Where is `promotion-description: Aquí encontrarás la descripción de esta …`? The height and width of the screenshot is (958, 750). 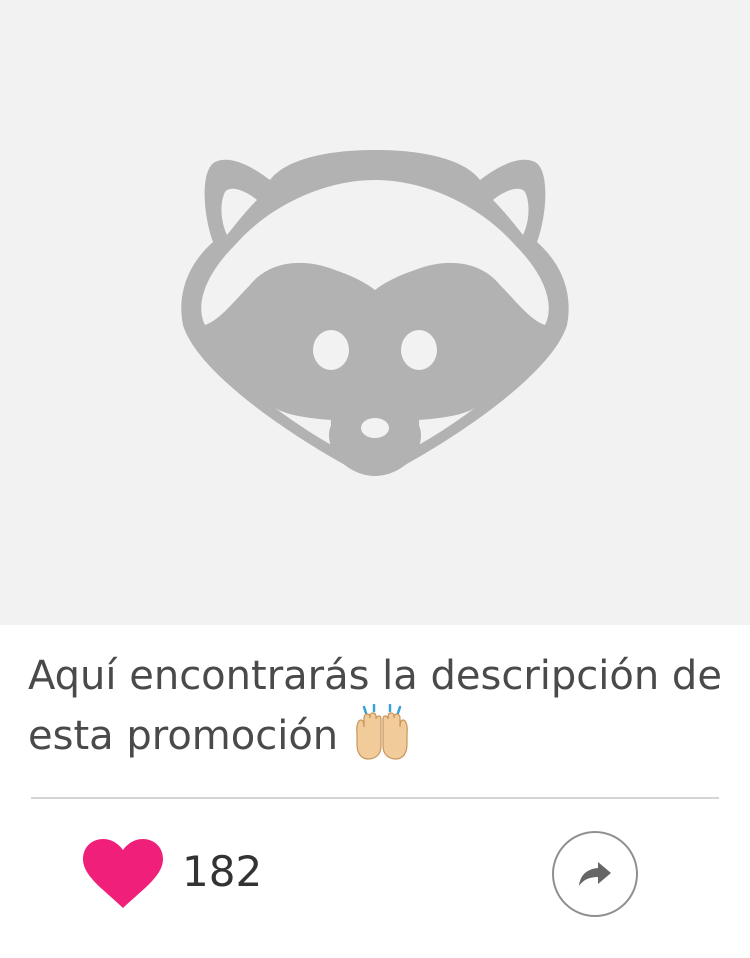 promotion-description: Aquí encontrarás la descripción de esta … is located at coordinates (378, 706).